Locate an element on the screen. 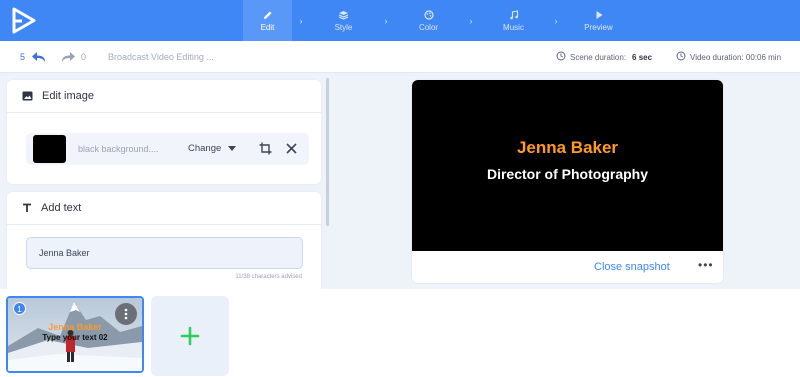 The image size is (800, 377). edit-image-header: Edit image is located at coordinates (164, 96).